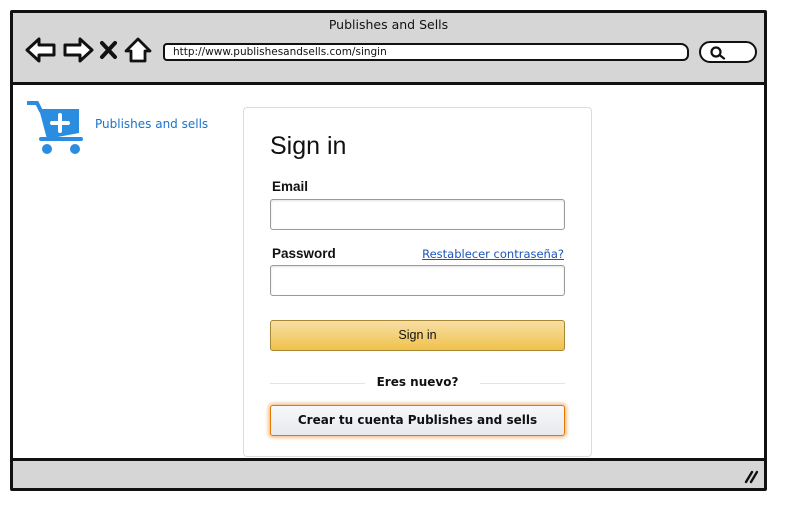 This screenshot has height=507, width=787. What do you see at coordinates (728, 52) in the screenshot?
I see `search-field` at bounding box center [728, 52].